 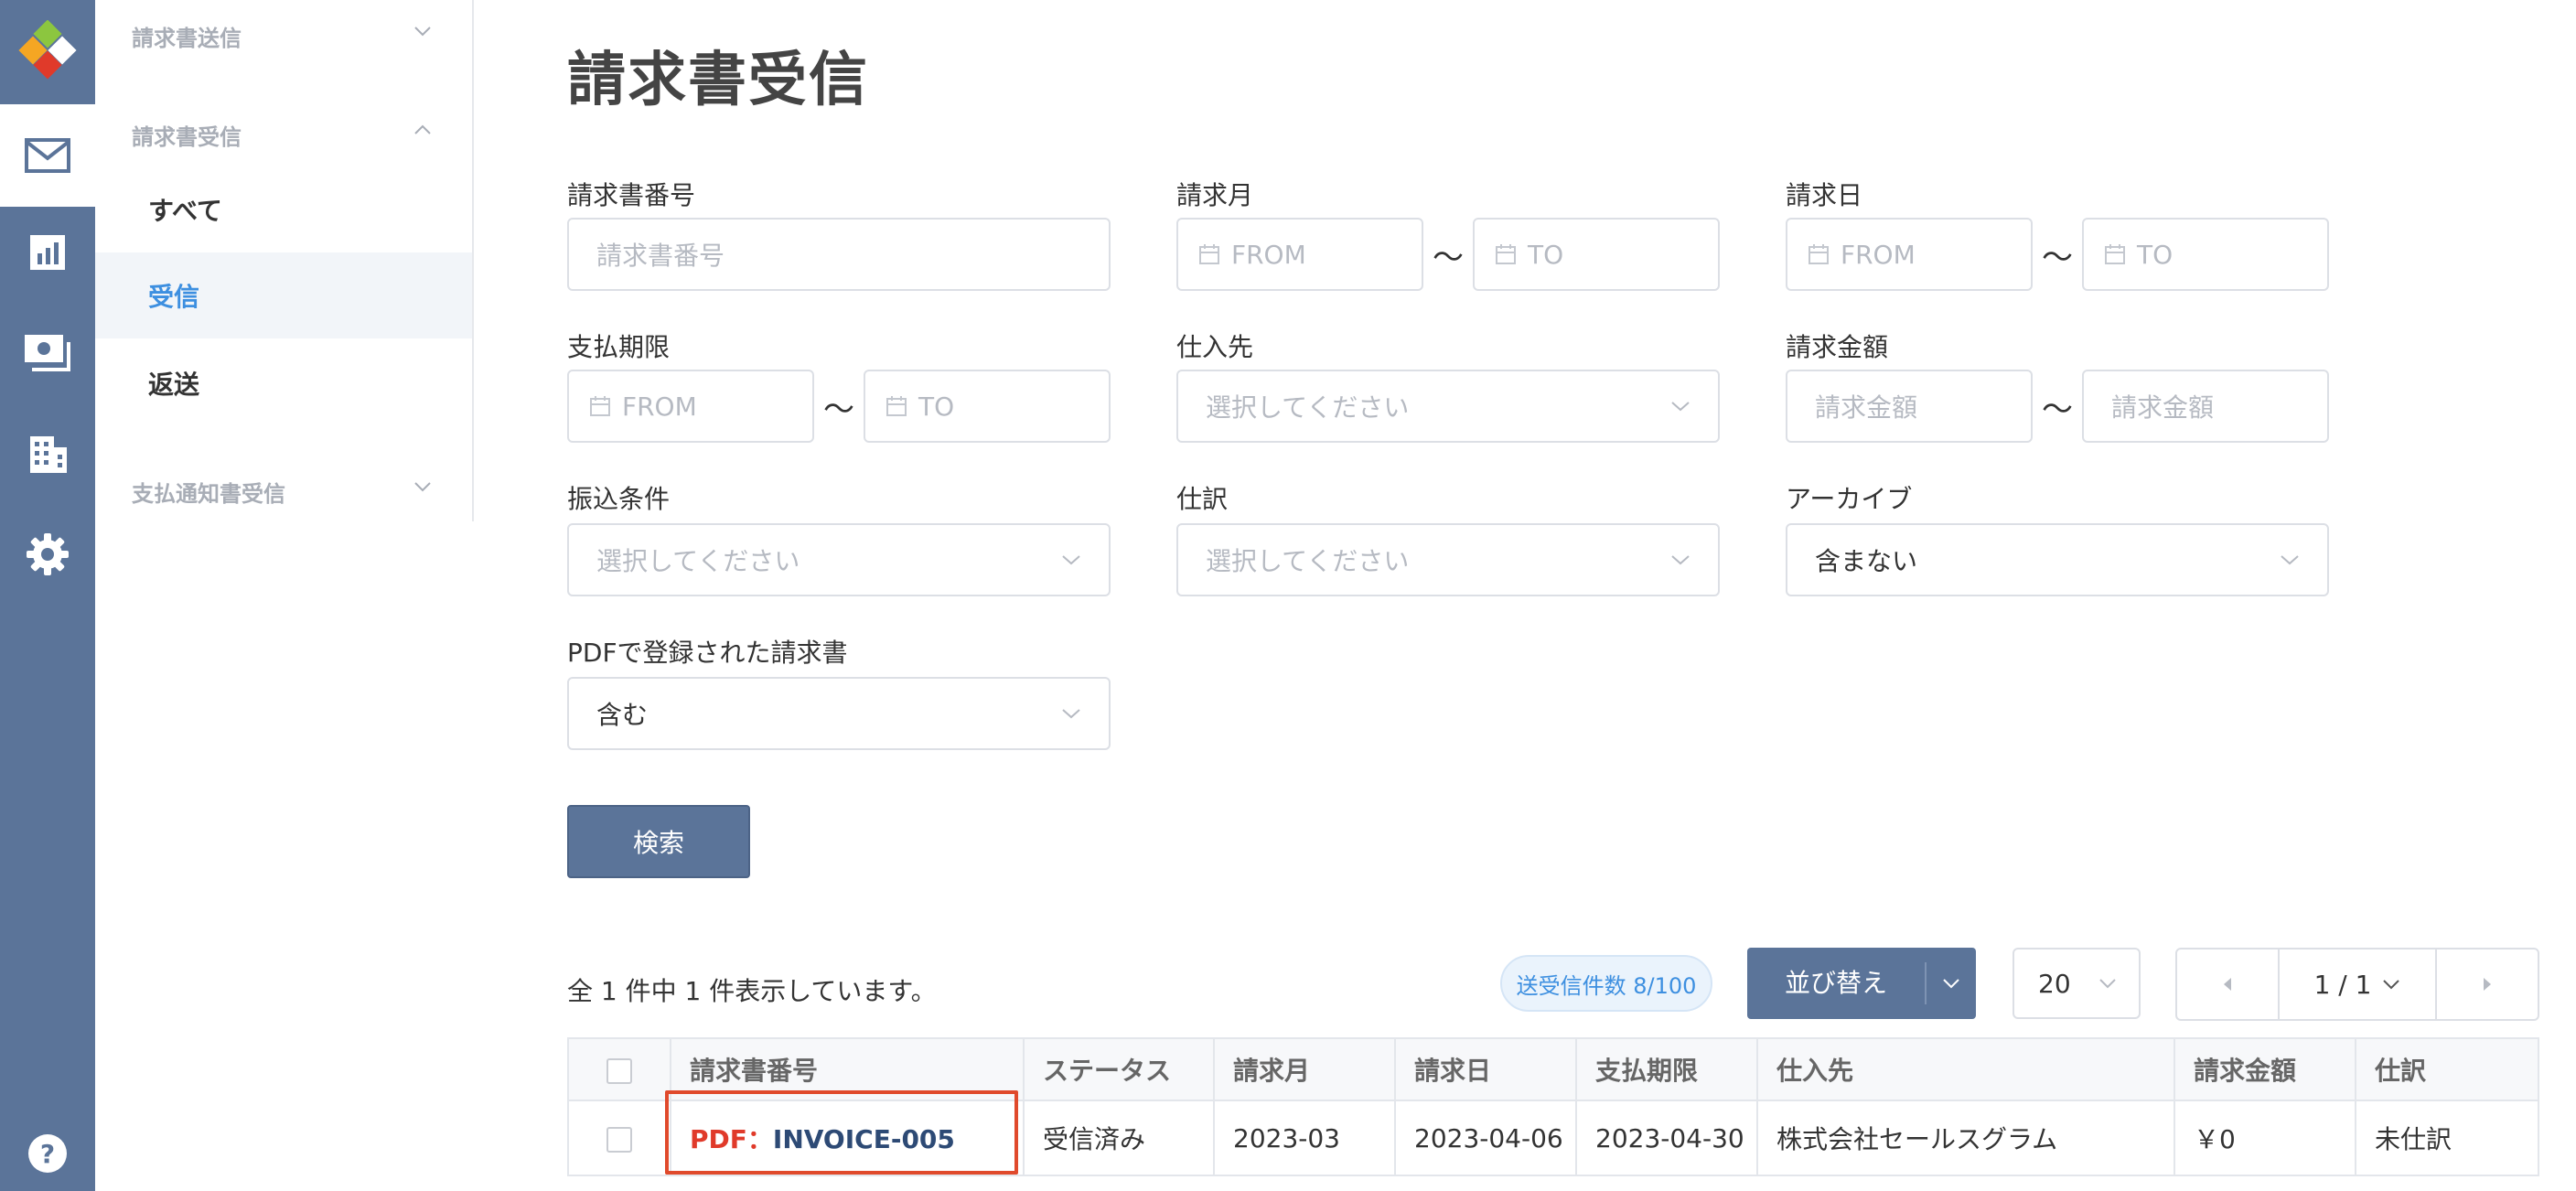 What do you see at coordinates (1304, 1138) in the screenshot?
I see `billing-month-cell: 2023-03` at bounding box center [1304, 1138].